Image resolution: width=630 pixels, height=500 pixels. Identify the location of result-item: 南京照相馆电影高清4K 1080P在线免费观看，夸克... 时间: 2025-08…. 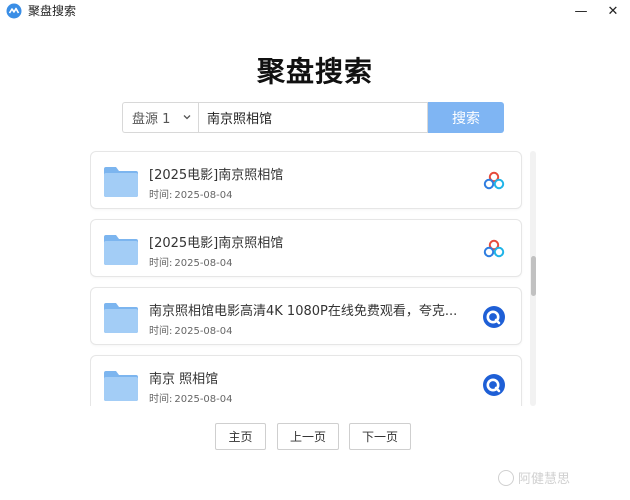
(306, 316).